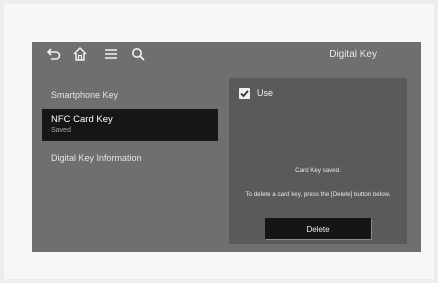 Image resolution: width=438 pixels, height=283 pixels. I want to click on menu-item-label: Digital Key Information, so click(96, 158).